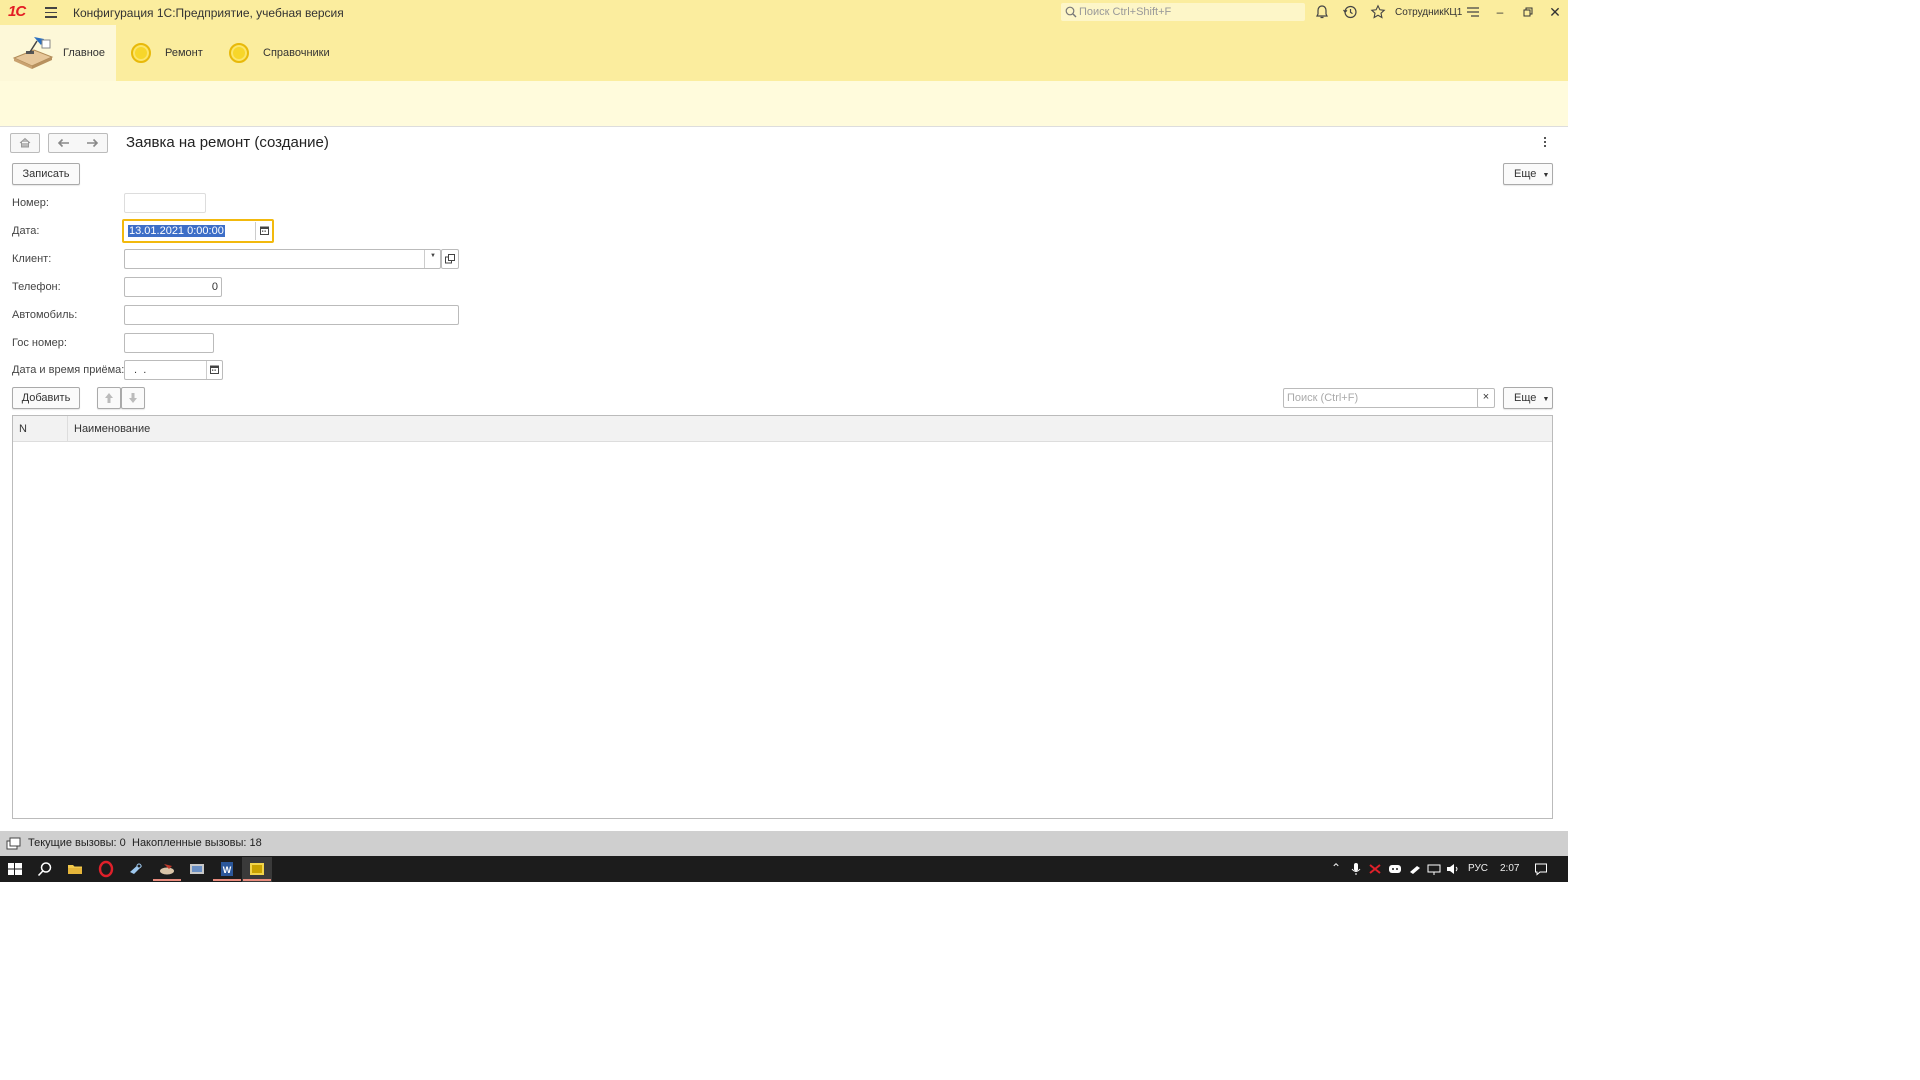  What do you see at coordinates (1528, 12) in the screenshot?
I see `restore-icon` at bounding box center [1528, 12].